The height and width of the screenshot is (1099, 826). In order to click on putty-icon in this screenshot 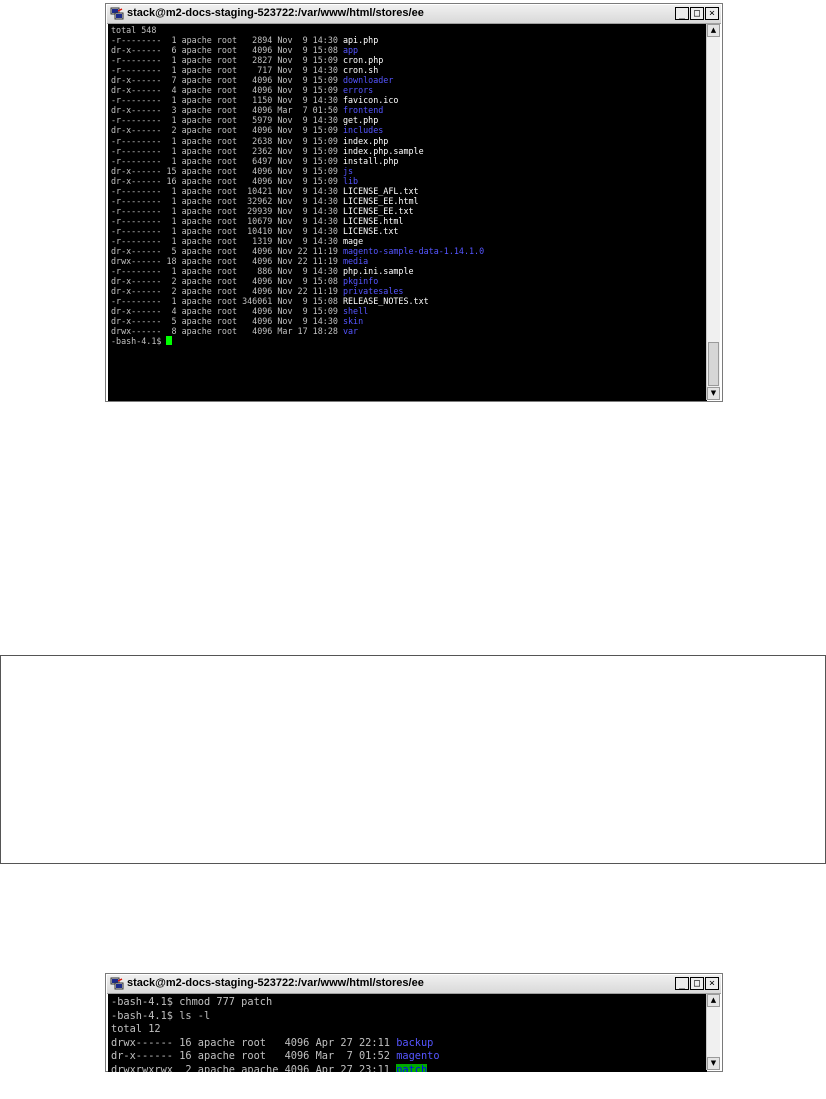, I will do `click(117, 983)`.